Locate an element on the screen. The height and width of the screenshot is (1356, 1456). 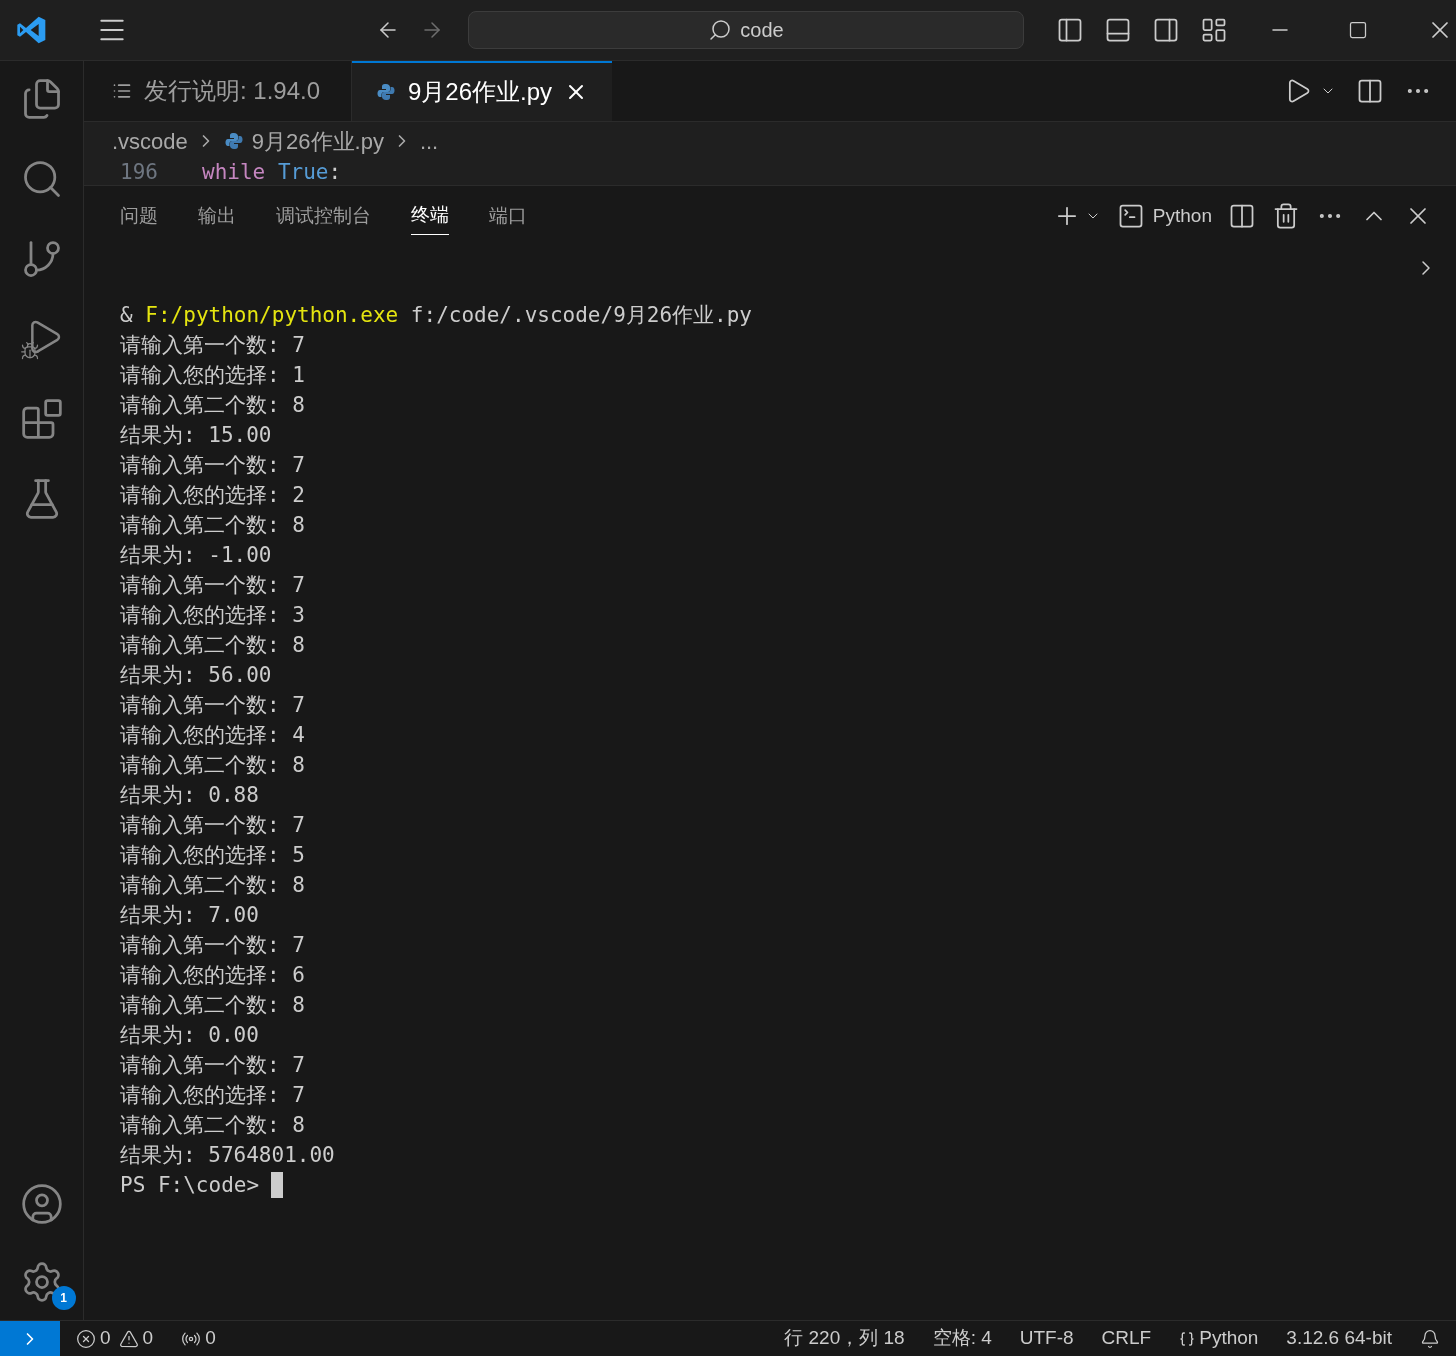
delete-icon is located at coordinates (1286, 216).